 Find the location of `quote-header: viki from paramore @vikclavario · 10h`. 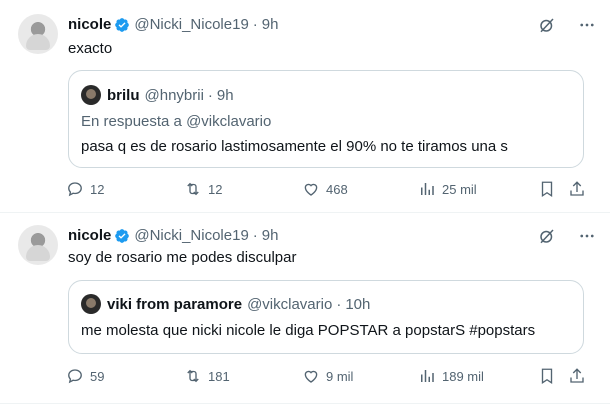

quote-header: viki from paramore @vikclavario · 10h is located at coordinates (225, 304).